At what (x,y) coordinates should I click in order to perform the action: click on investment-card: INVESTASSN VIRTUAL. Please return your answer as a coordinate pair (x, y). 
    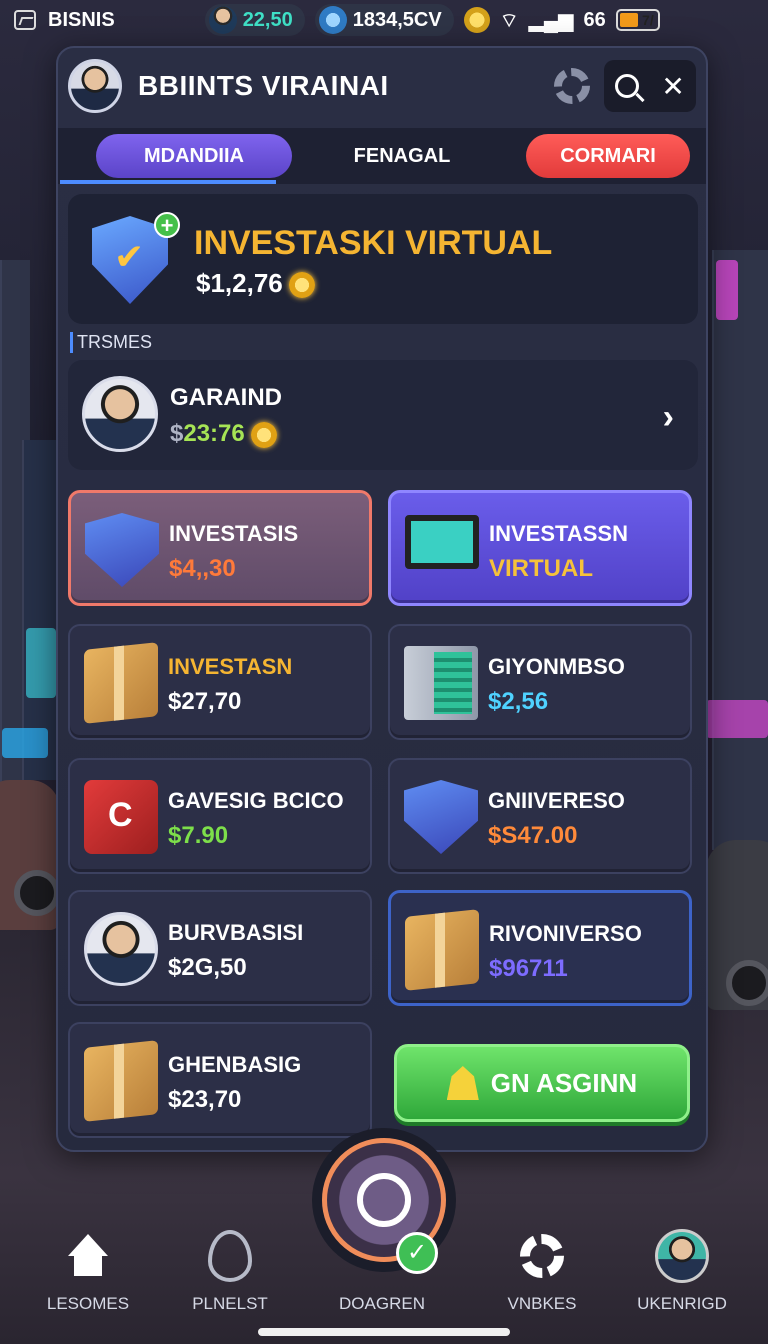
    Looking at the image, I should click on (540, 548).